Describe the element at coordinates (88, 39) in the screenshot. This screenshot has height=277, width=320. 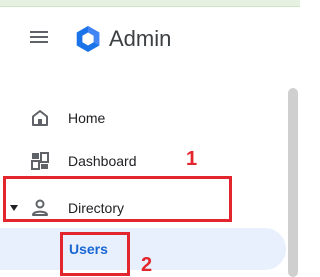
I see `hexagon-logo-icon` at that location.